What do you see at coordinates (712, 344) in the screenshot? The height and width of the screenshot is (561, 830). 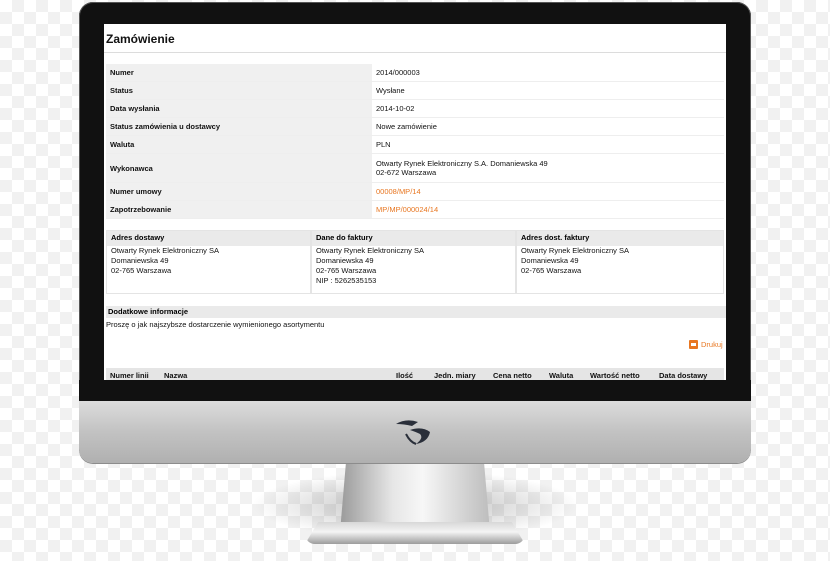 I see `print-label: Drukuj` at bounding box center [712, 344].